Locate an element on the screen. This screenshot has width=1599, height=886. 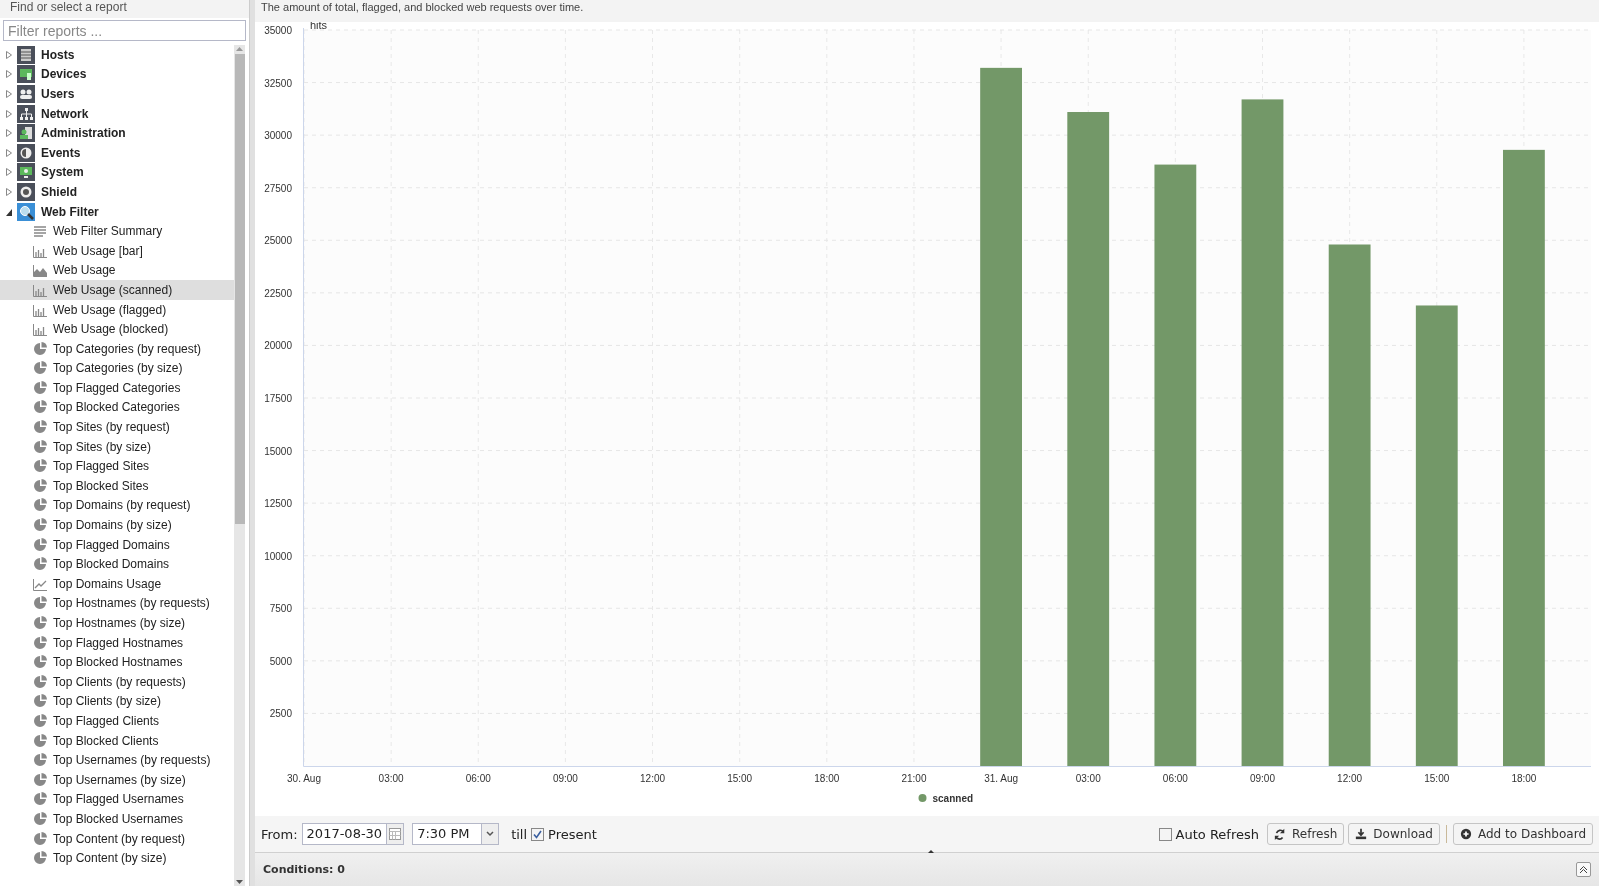
panel-title: Find or select a report is located at coordinates (124, 9).